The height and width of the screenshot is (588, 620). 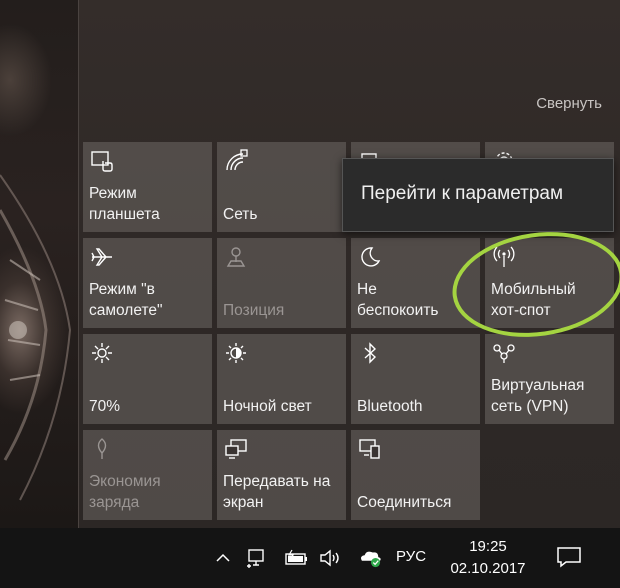 What do you see at coordinates (404, 502) in the screenshot?
I see `tile-label: Соединиться` at bounding box center [404, 502].